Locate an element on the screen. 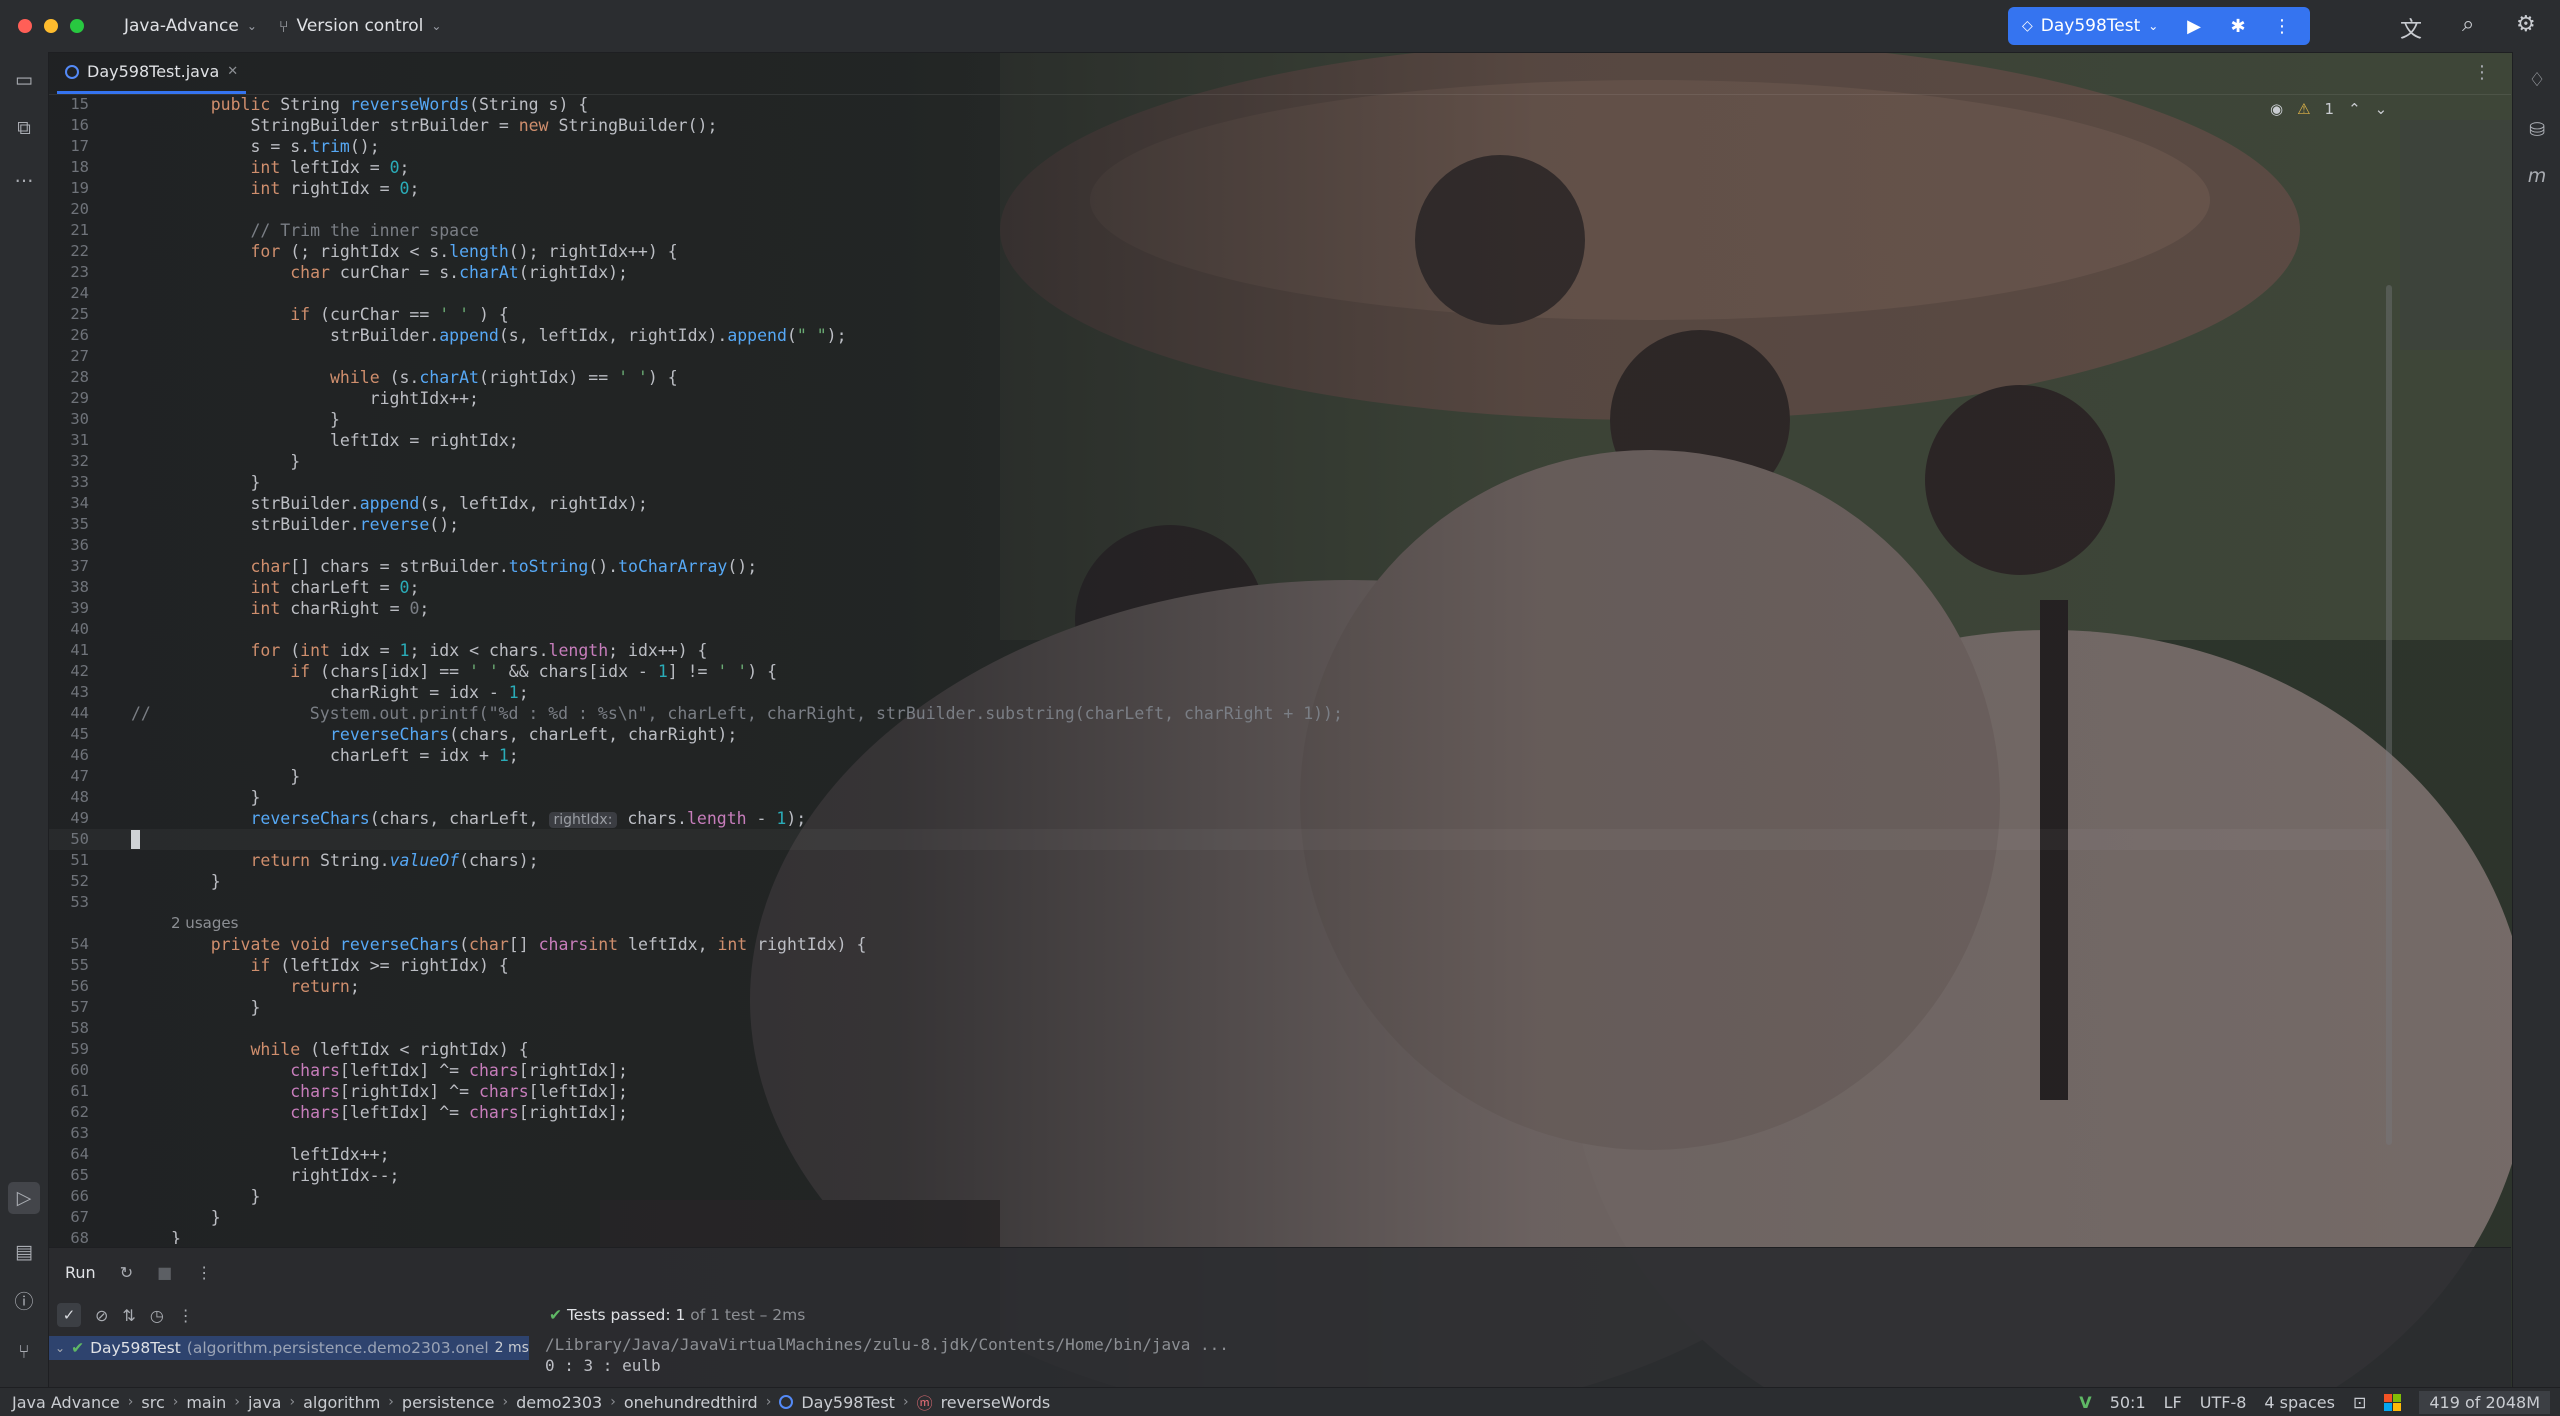 Image resolution: width=2560 pixels, height=1416 pixels. rerun-icon: ↻ is located at coordinates (126, 1272).